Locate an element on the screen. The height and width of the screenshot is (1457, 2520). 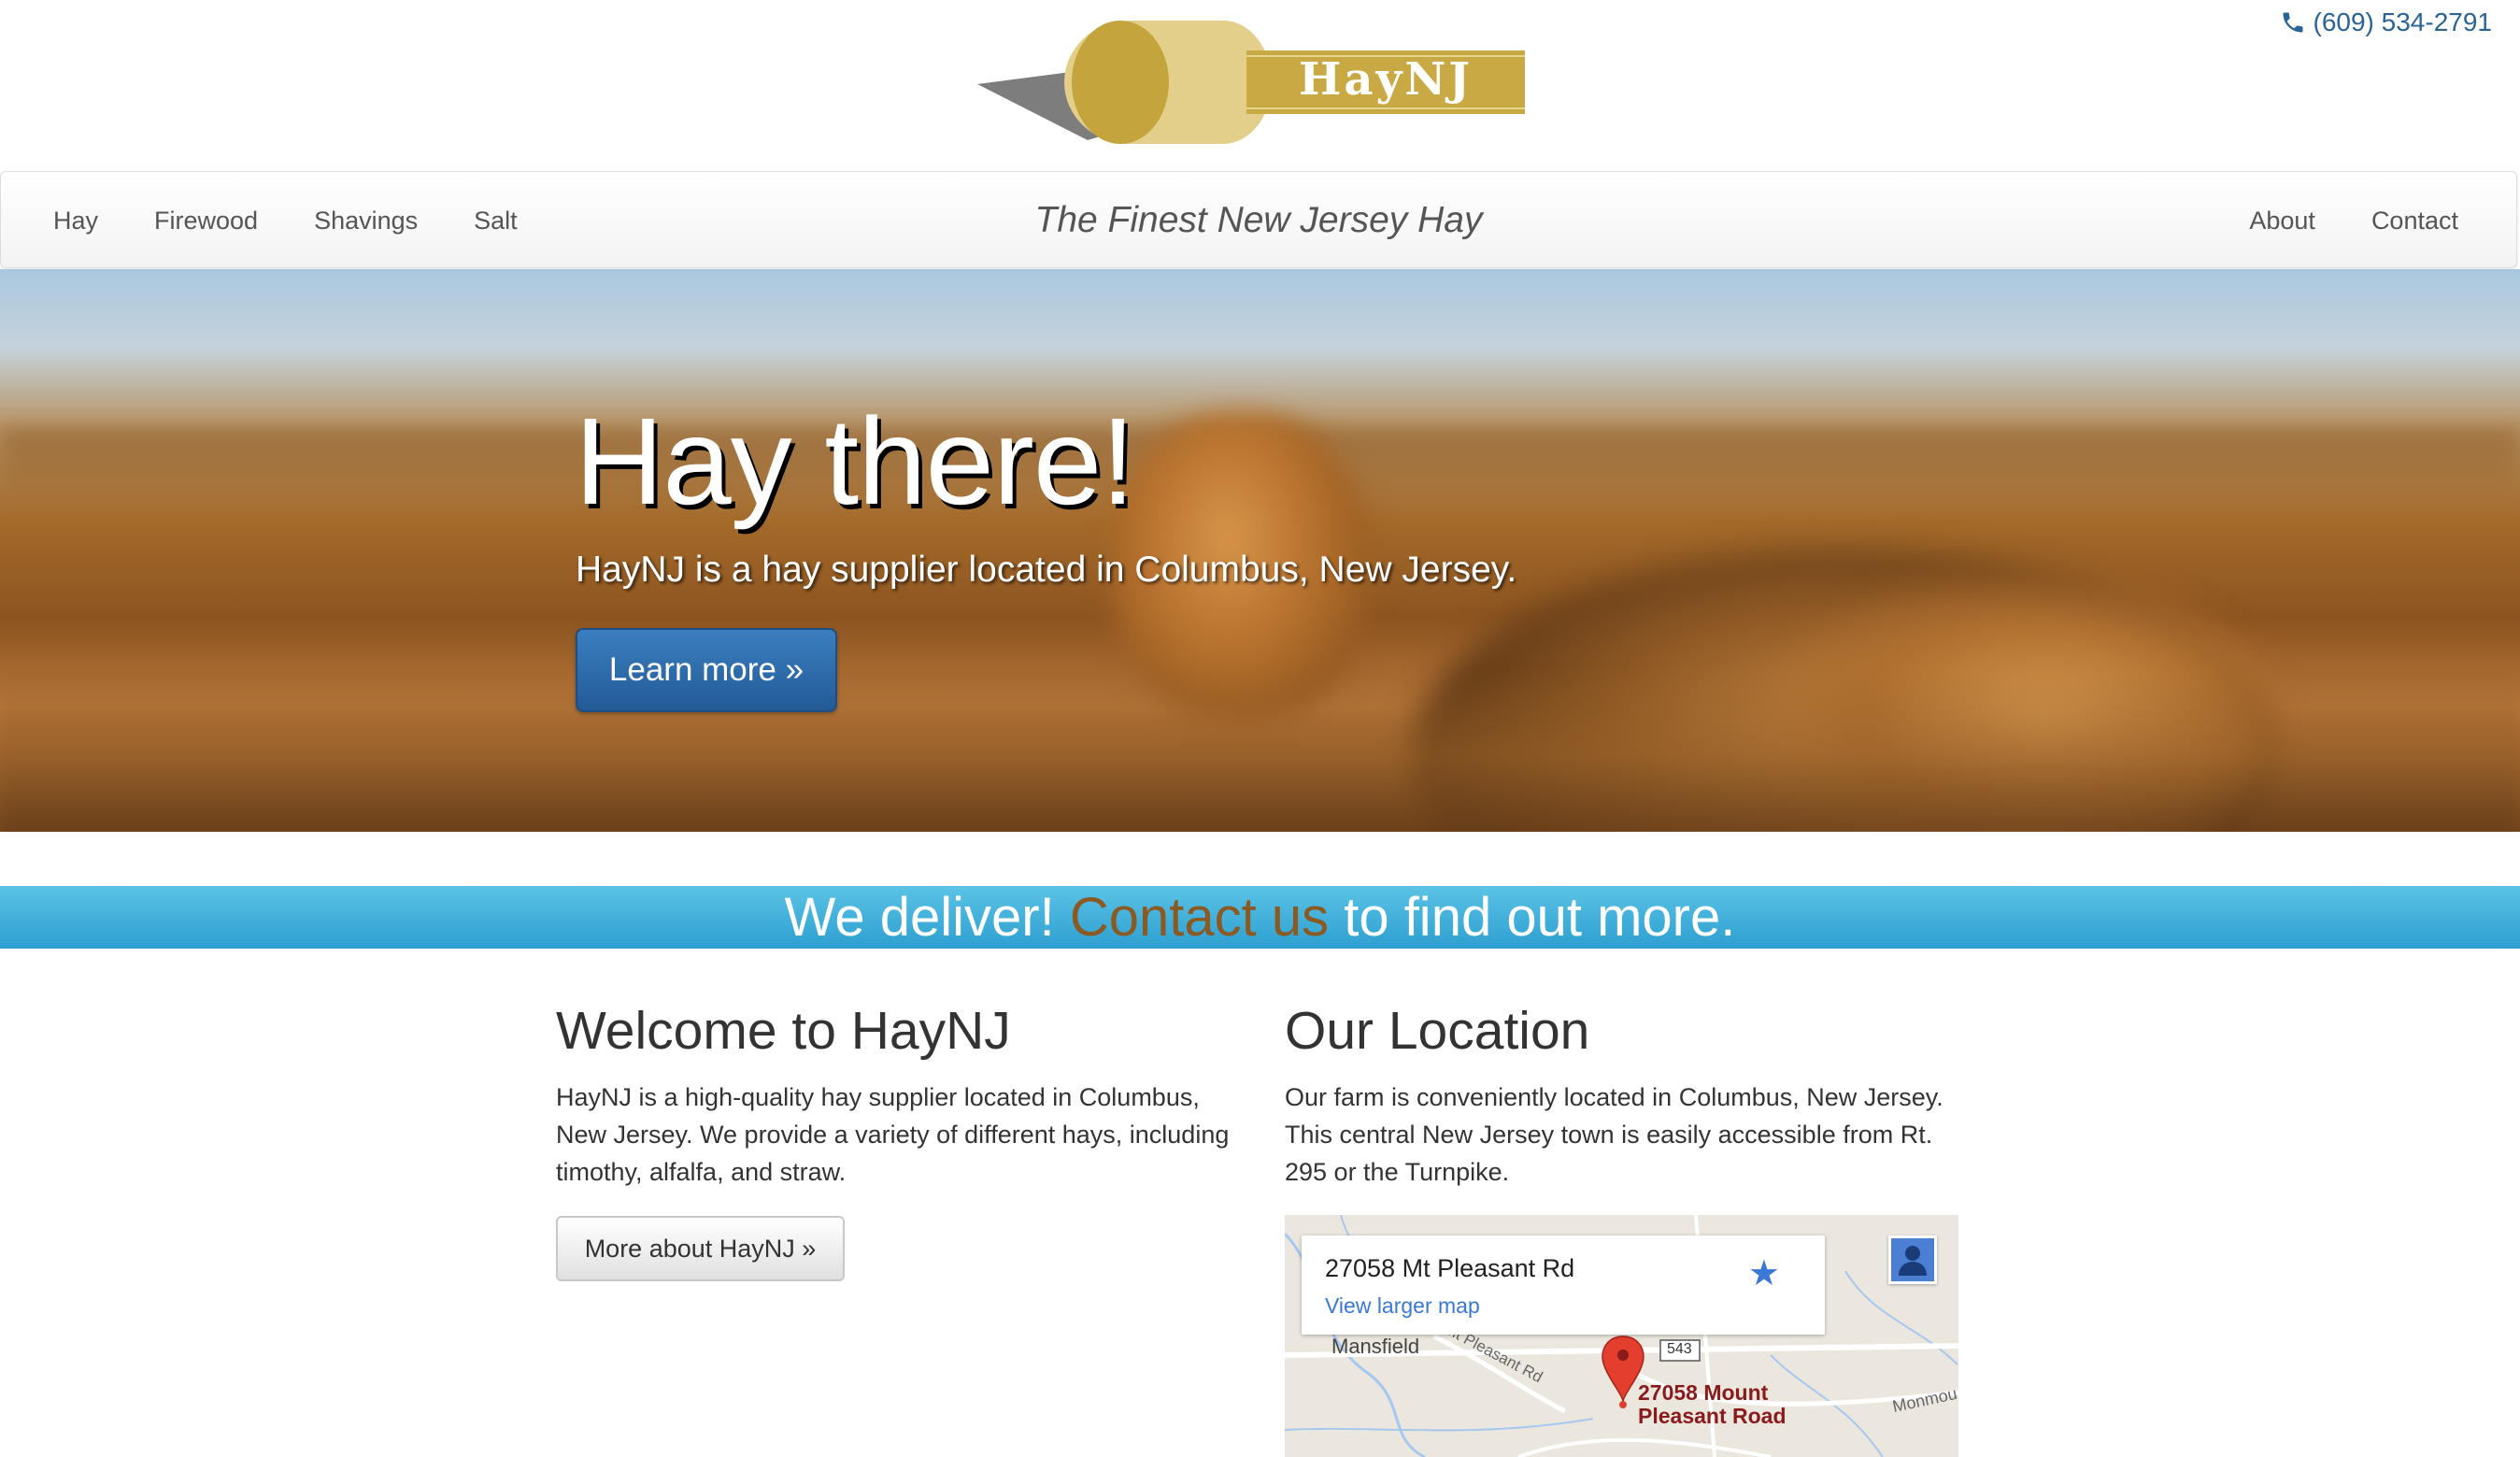
map-pin-label-line2: Pleasant Road is located at coordinates (1712, 1416).